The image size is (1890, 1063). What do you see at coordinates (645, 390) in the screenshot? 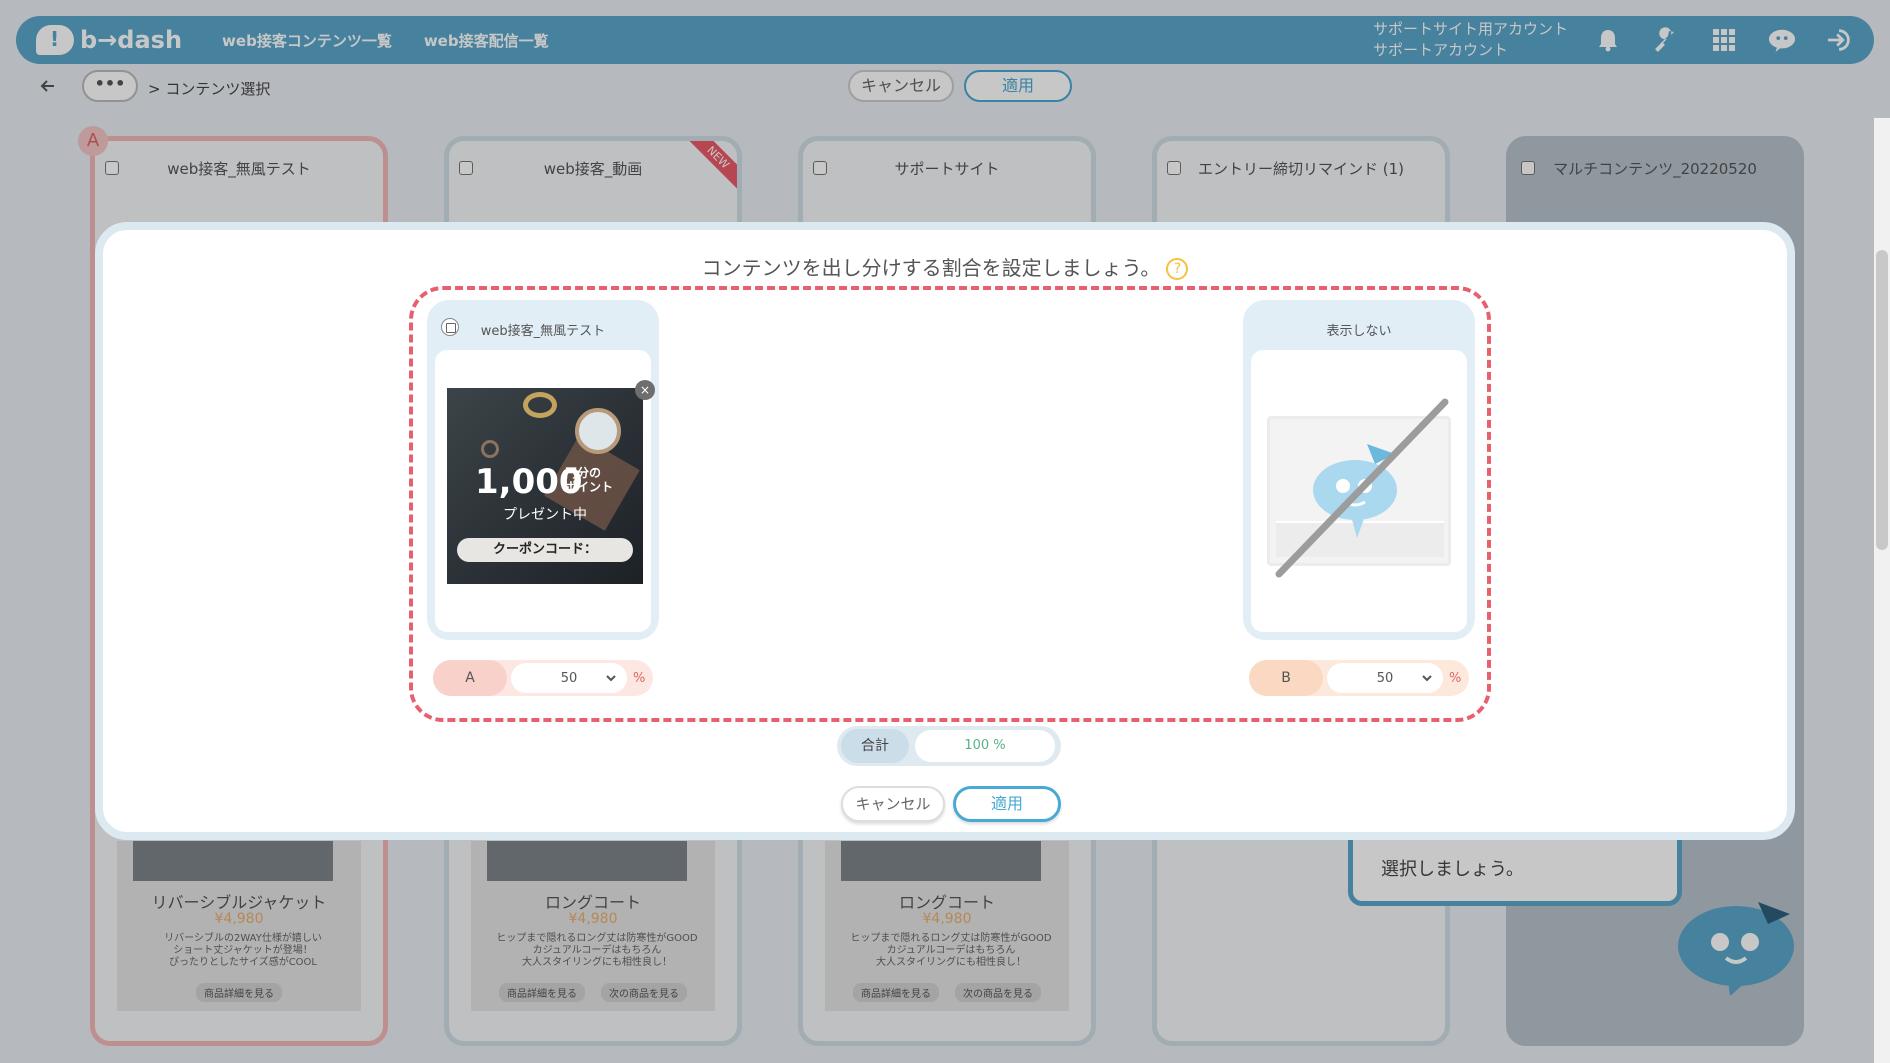
I see `close-icon: ×` at bounding box center [645, 390].